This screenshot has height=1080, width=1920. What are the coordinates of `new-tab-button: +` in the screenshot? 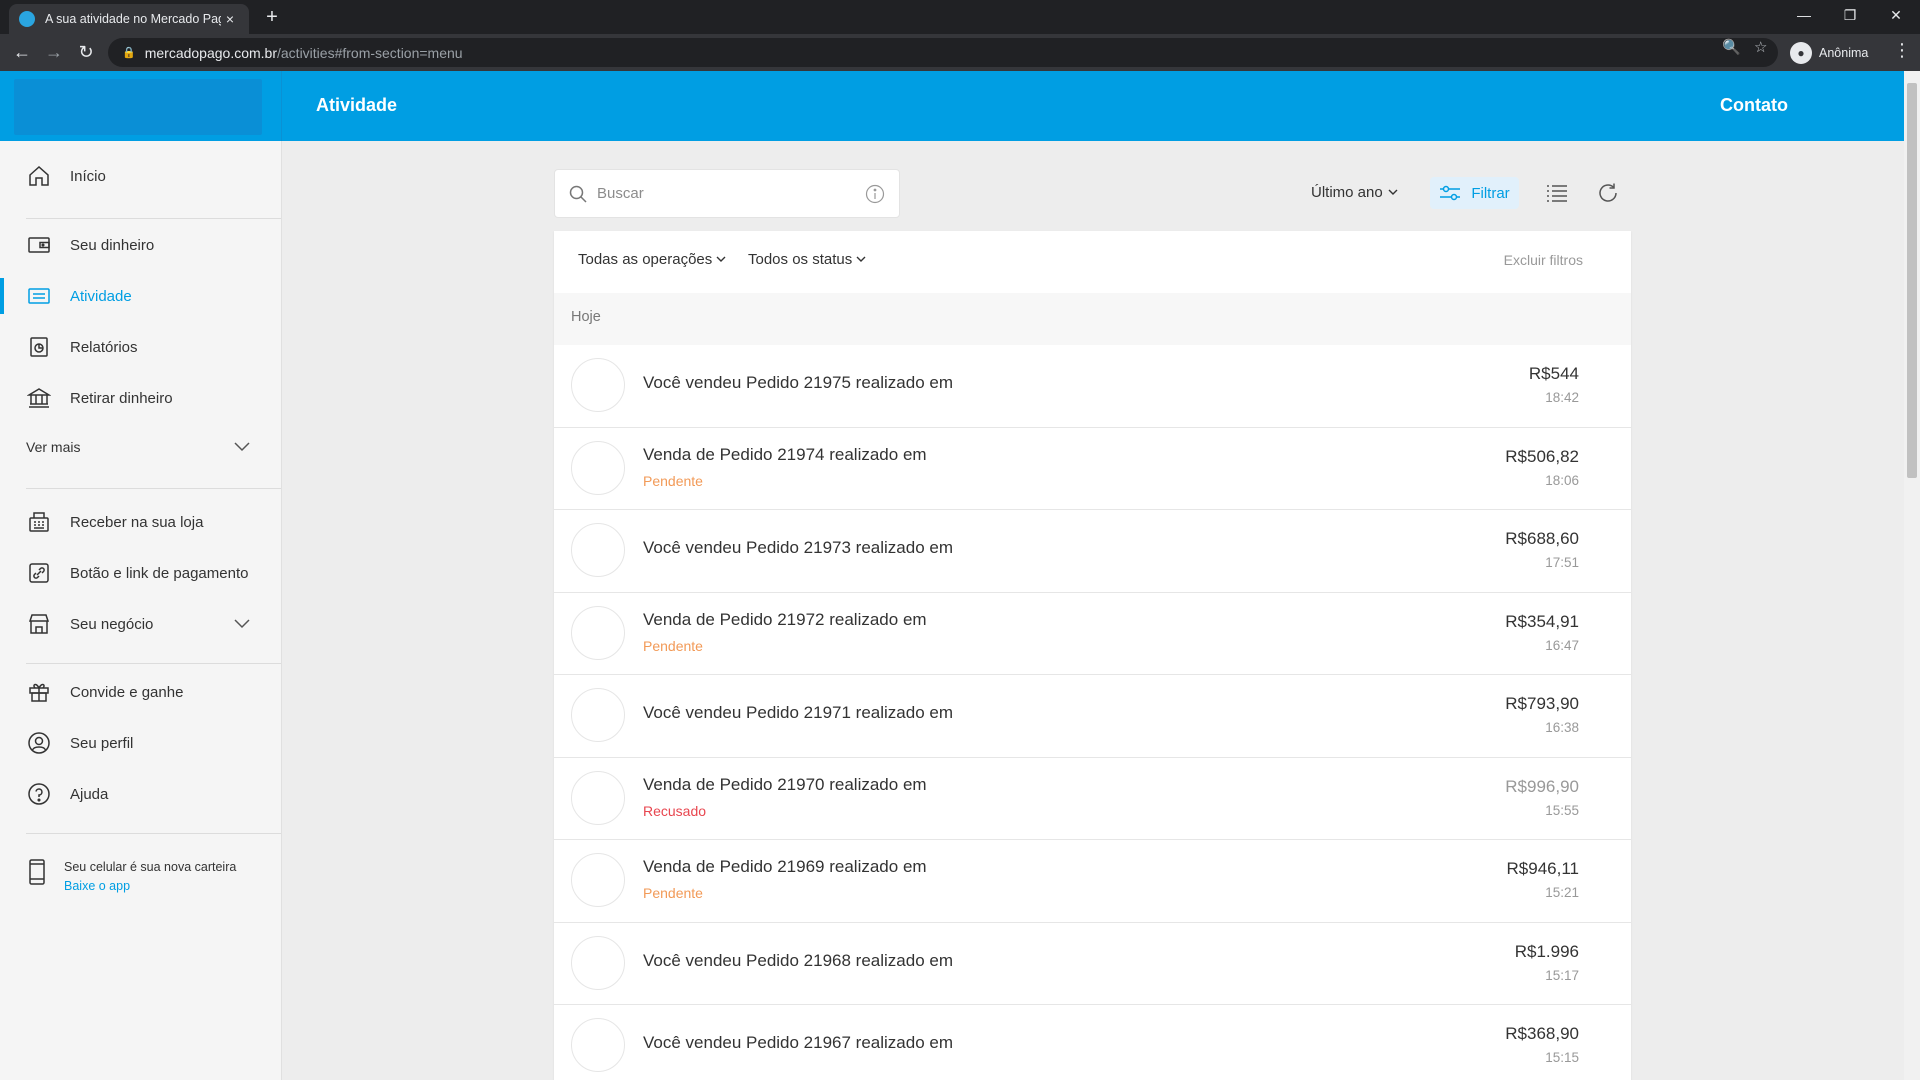 It's located at (272, 18).